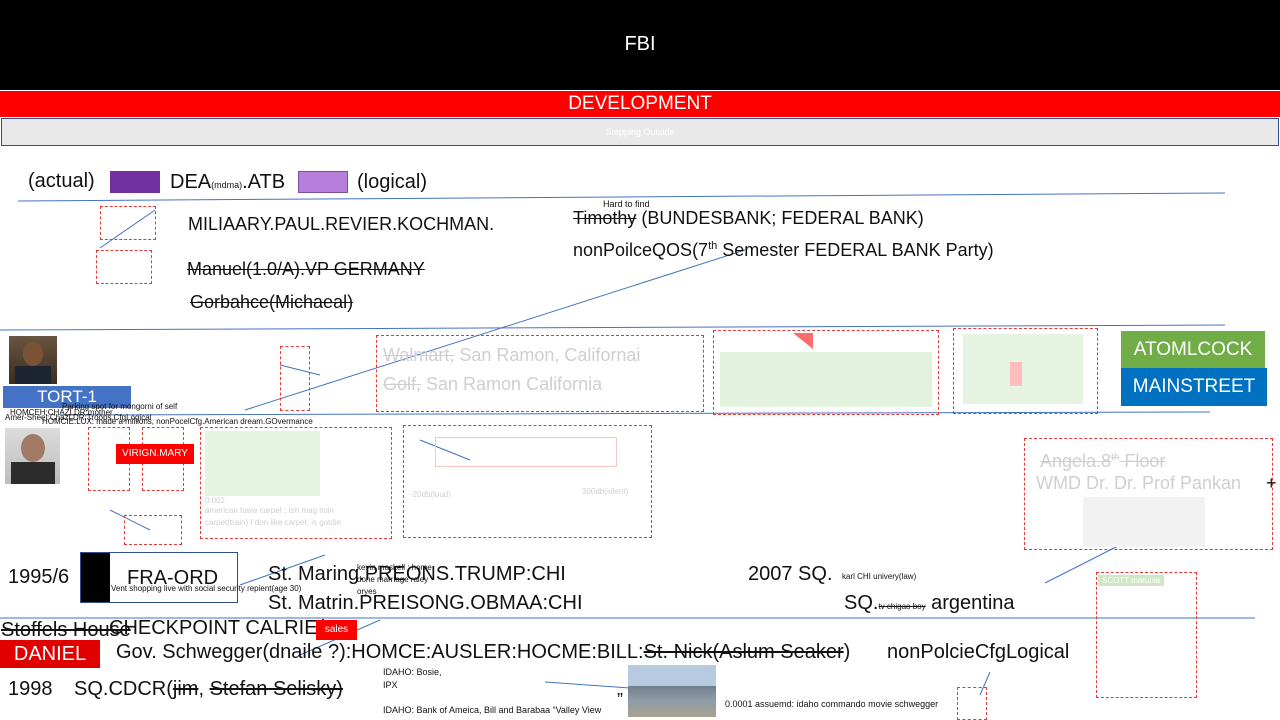  What do you see at coordinates (672, 691) in the screenshot?
I see `valley-view-photo` at bounding box center [672, 691].